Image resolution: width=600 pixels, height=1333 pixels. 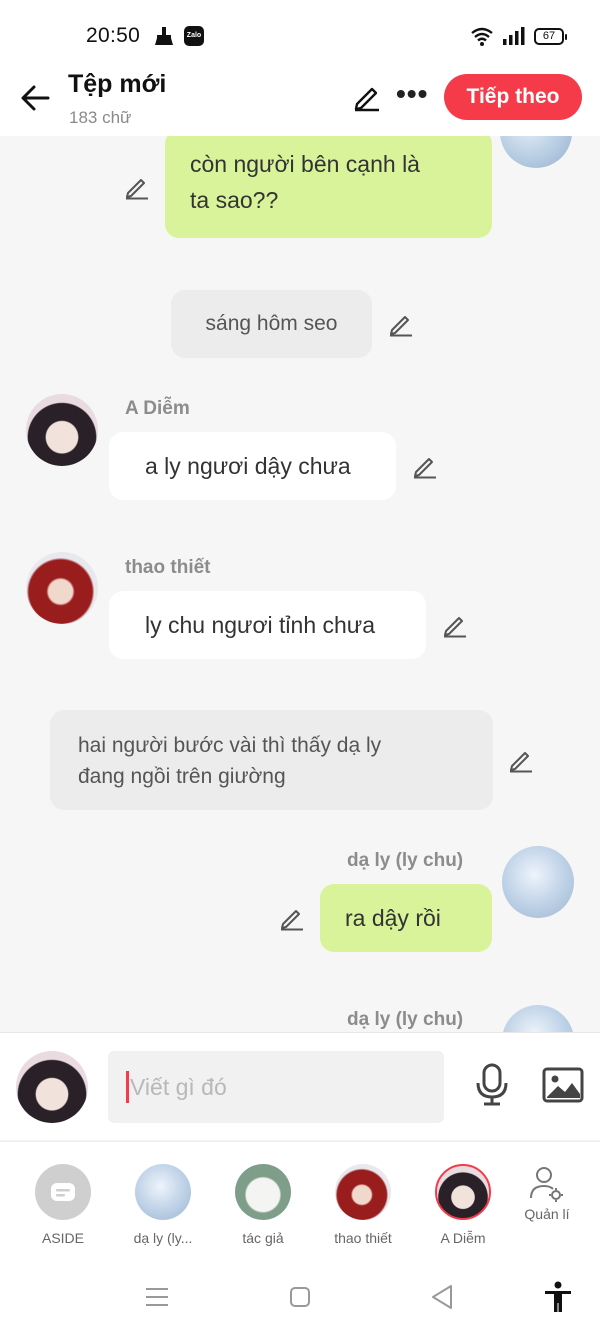 What do you see at coordinates (412, 94) in the screenshot?
I see `more-options-icon: •••` at bounding box center [412, 94].